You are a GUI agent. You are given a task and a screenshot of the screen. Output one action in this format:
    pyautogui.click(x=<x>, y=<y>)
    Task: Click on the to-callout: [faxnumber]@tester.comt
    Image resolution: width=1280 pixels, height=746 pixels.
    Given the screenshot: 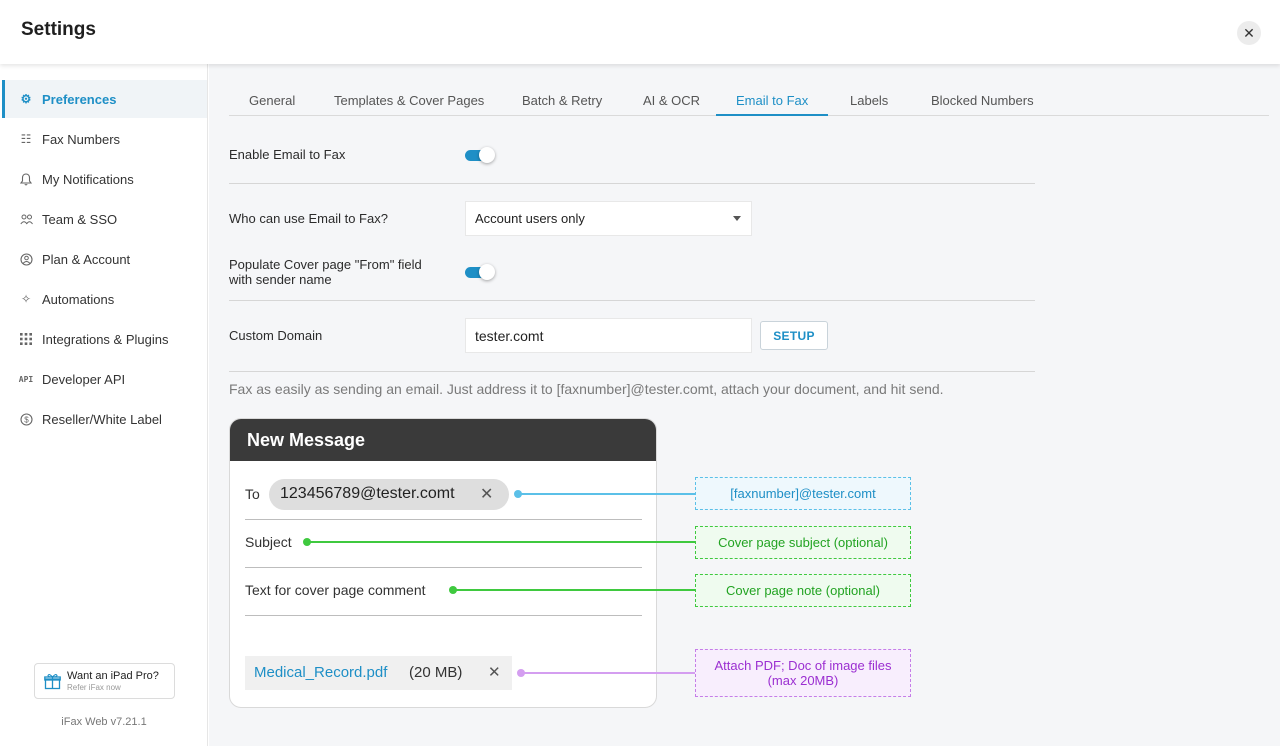 What is the action you would take?
    pyautogui.click(x=803, y=493)
    